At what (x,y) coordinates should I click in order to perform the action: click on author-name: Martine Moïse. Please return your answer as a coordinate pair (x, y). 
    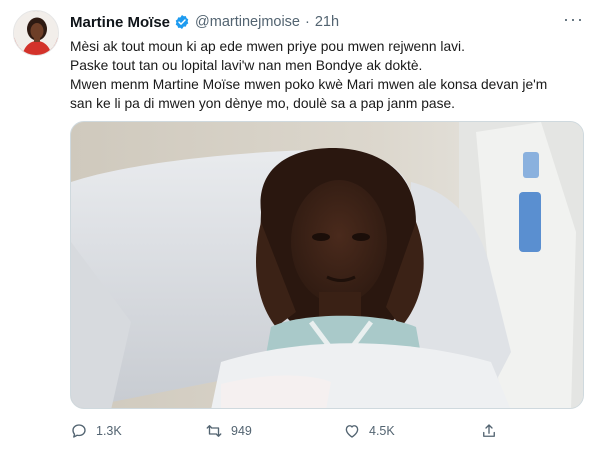
    Looking at the image, I should click on (120, 22).